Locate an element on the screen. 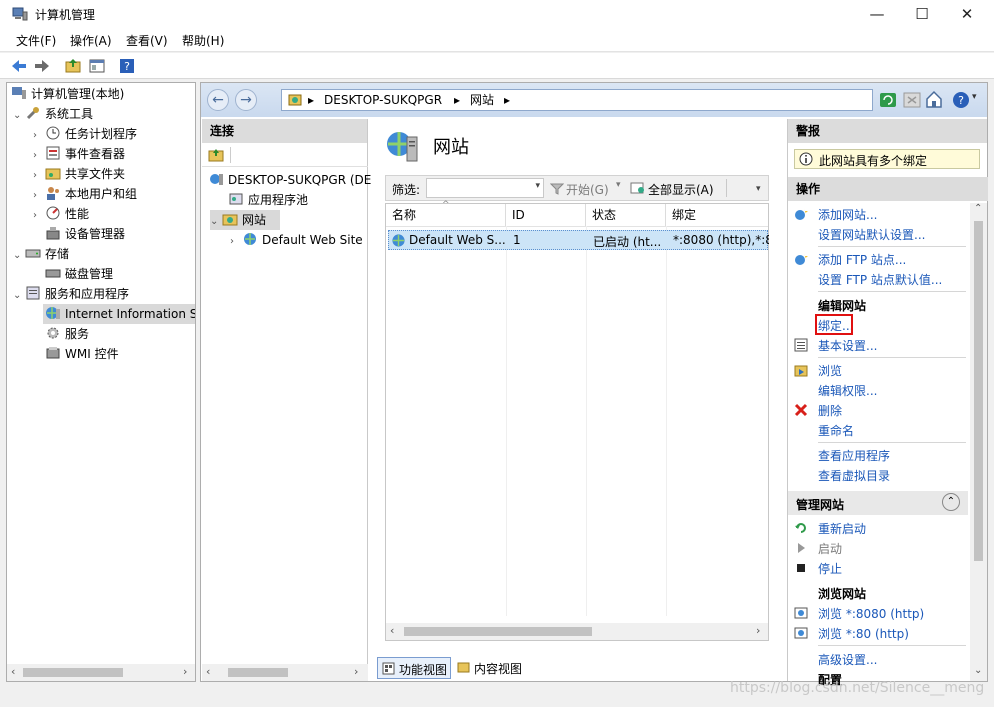 Image resolution: width=994 pixels, height=707 pixels. conn-item-default-site: › Default Web Site is located at coordinates (296, 240).